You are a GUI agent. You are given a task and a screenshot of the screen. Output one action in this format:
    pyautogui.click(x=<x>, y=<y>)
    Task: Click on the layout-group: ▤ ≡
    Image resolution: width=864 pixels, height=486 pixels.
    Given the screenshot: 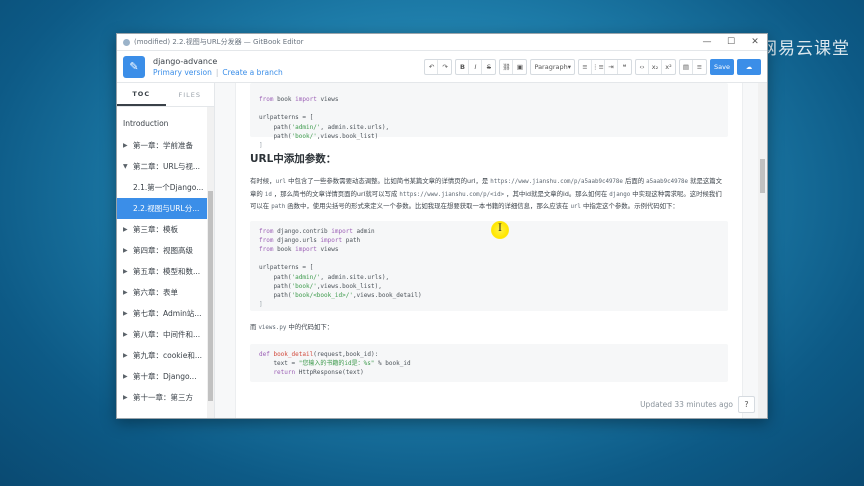 What is the action you would take?
    pyautogui.click(x=693, y=66)
    